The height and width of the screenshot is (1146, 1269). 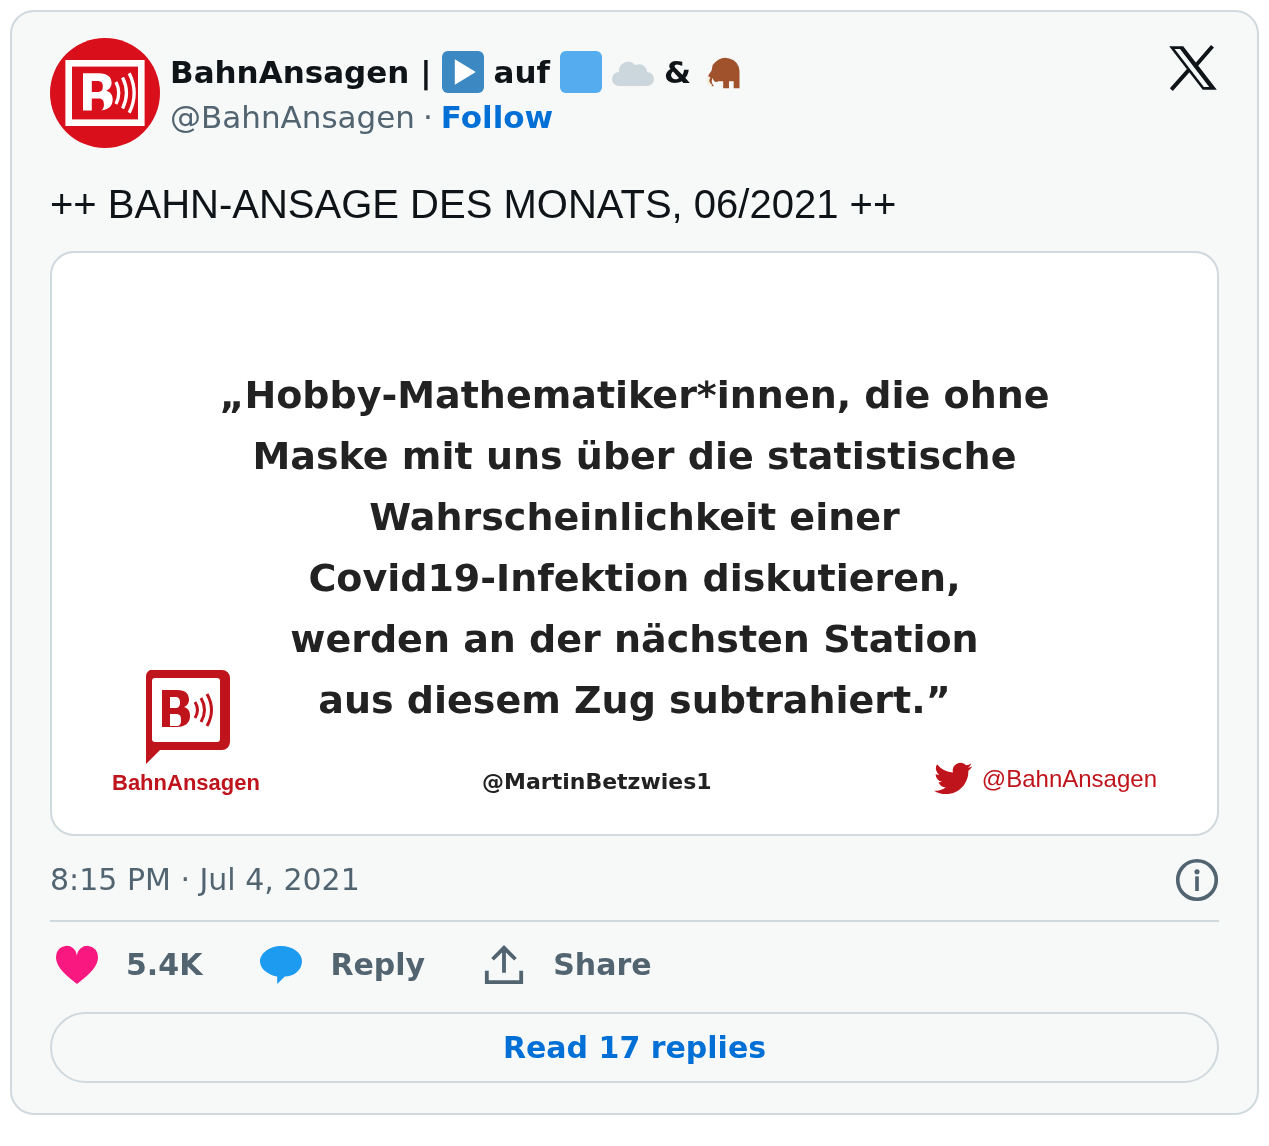 I want to click on reply-button: Reply, so click(x=342, y=964).